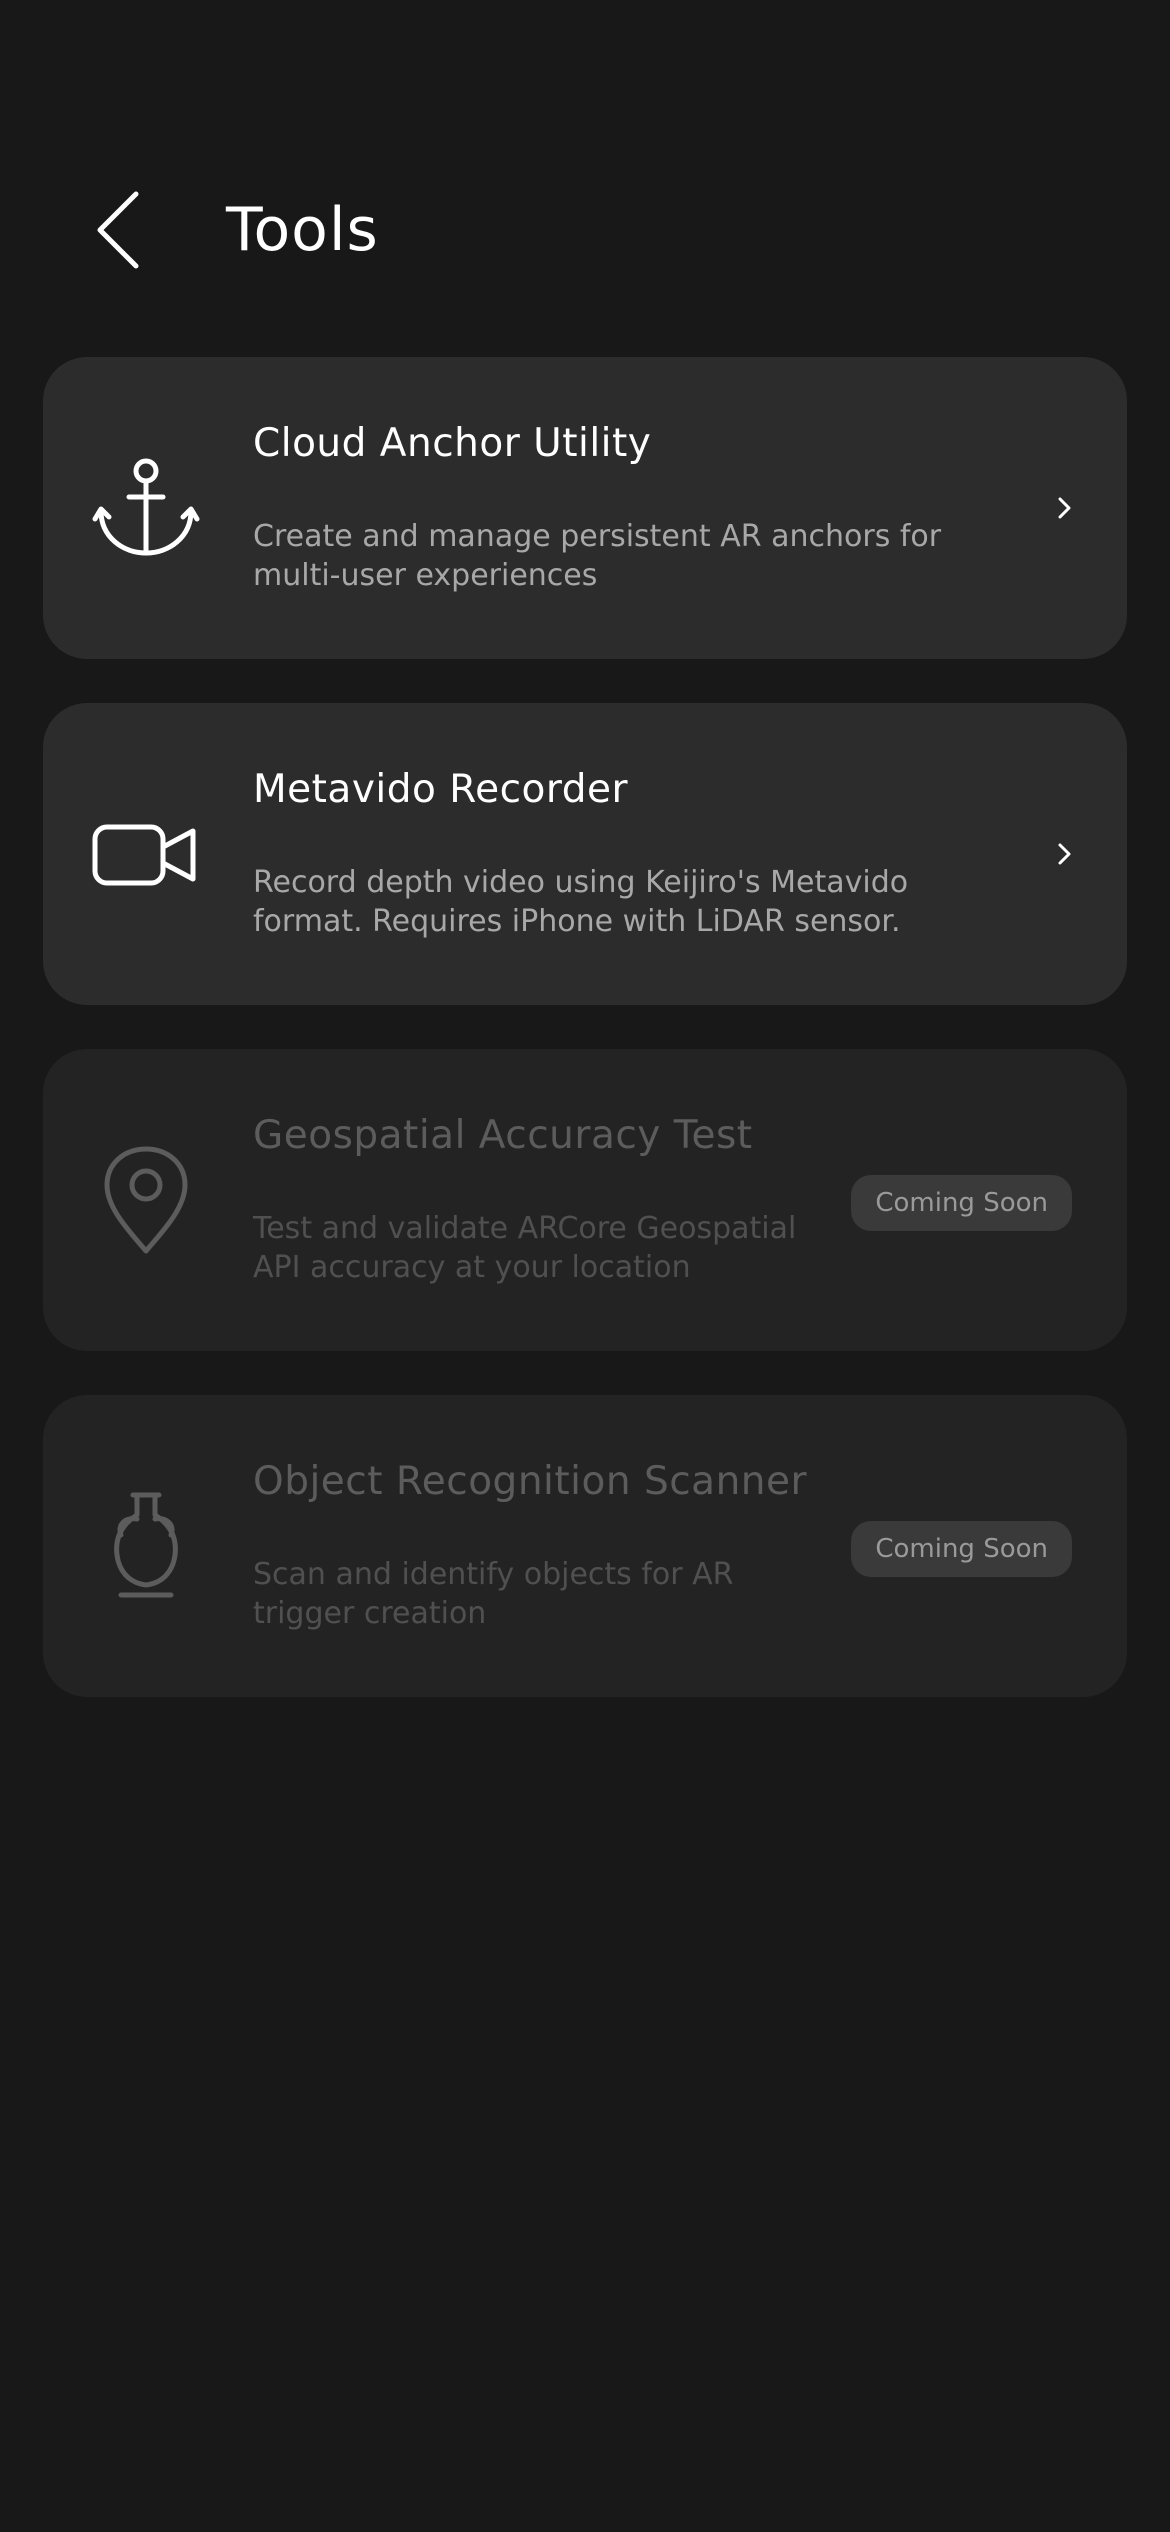  I want to click on video-camera-icon, so click(144, 855).